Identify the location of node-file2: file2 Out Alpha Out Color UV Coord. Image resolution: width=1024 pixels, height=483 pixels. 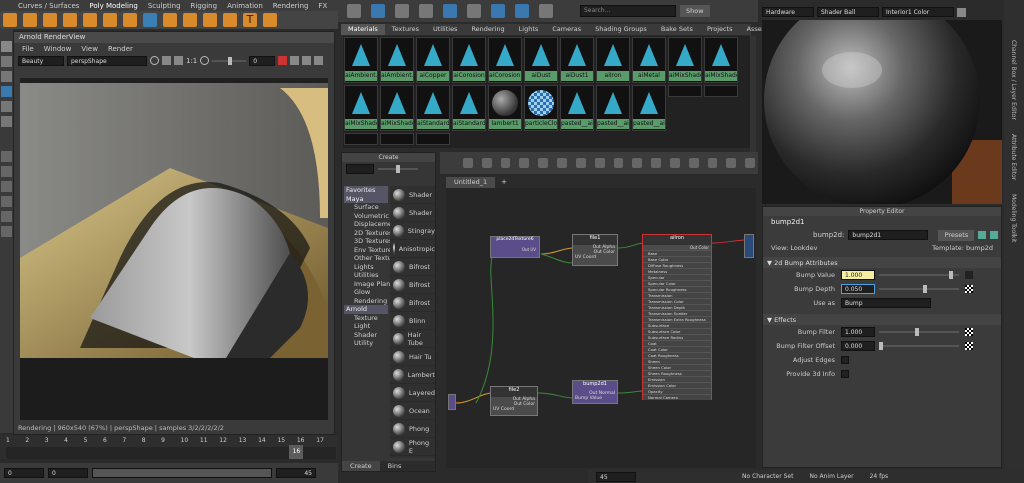
(514, 401).